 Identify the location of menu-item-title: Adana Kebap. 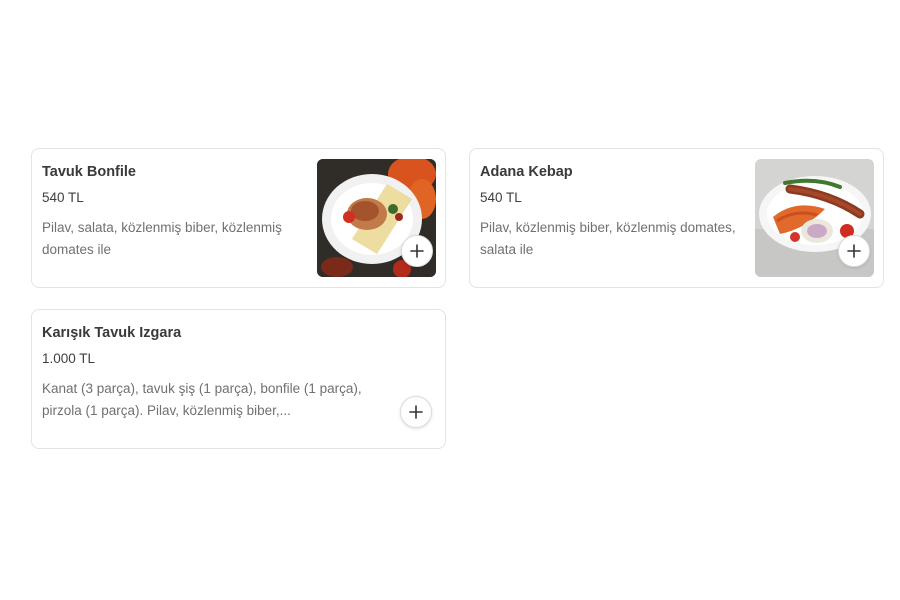
(526, 172).